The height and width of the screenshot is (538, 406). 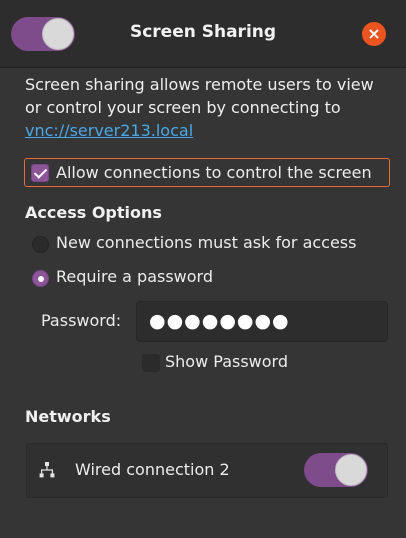 I want to click on show-password-label: Show Password, so click(x=226, y=361).